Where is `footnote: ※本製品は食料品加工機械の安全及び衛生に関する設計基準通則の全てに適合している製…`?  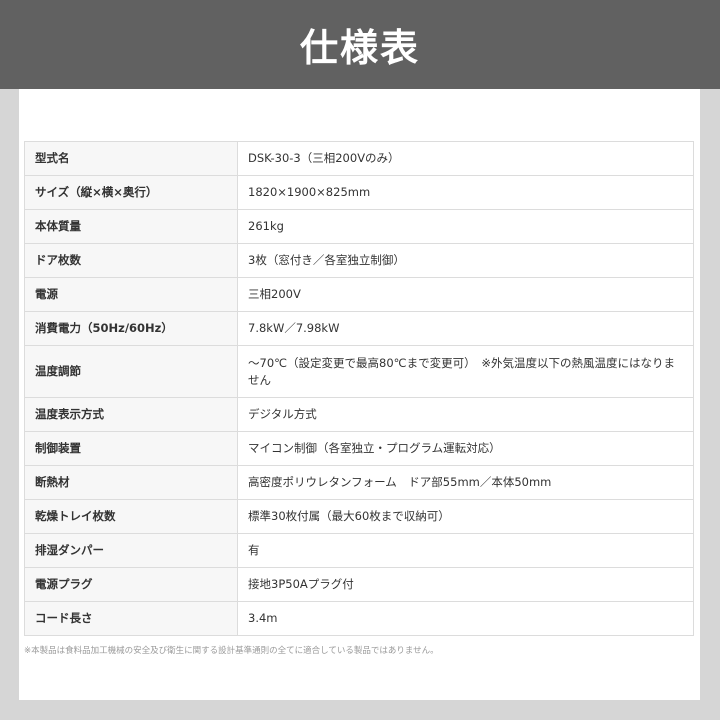 footnote: ※本製品は食料品加工機械の安全及び衛生に関する設計基準通則の全てに適合している製… is located at coordinates (231, 651).